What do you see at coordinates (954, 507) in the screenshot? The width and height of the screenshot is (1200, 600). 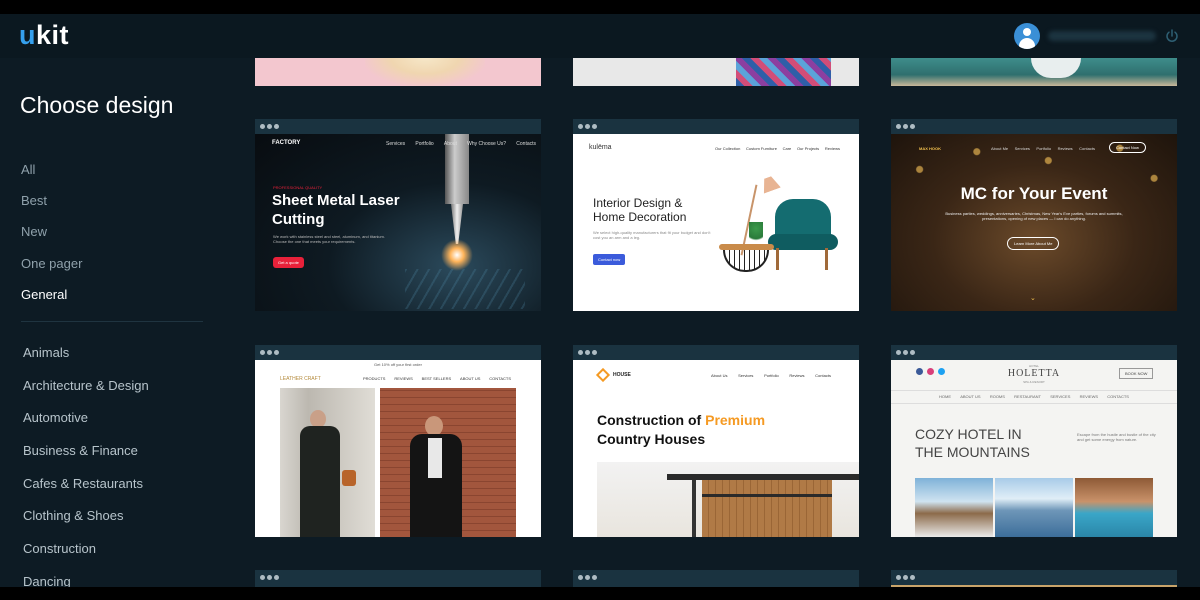 I see `preview-image-chalet` at bounding box center [954, 507].